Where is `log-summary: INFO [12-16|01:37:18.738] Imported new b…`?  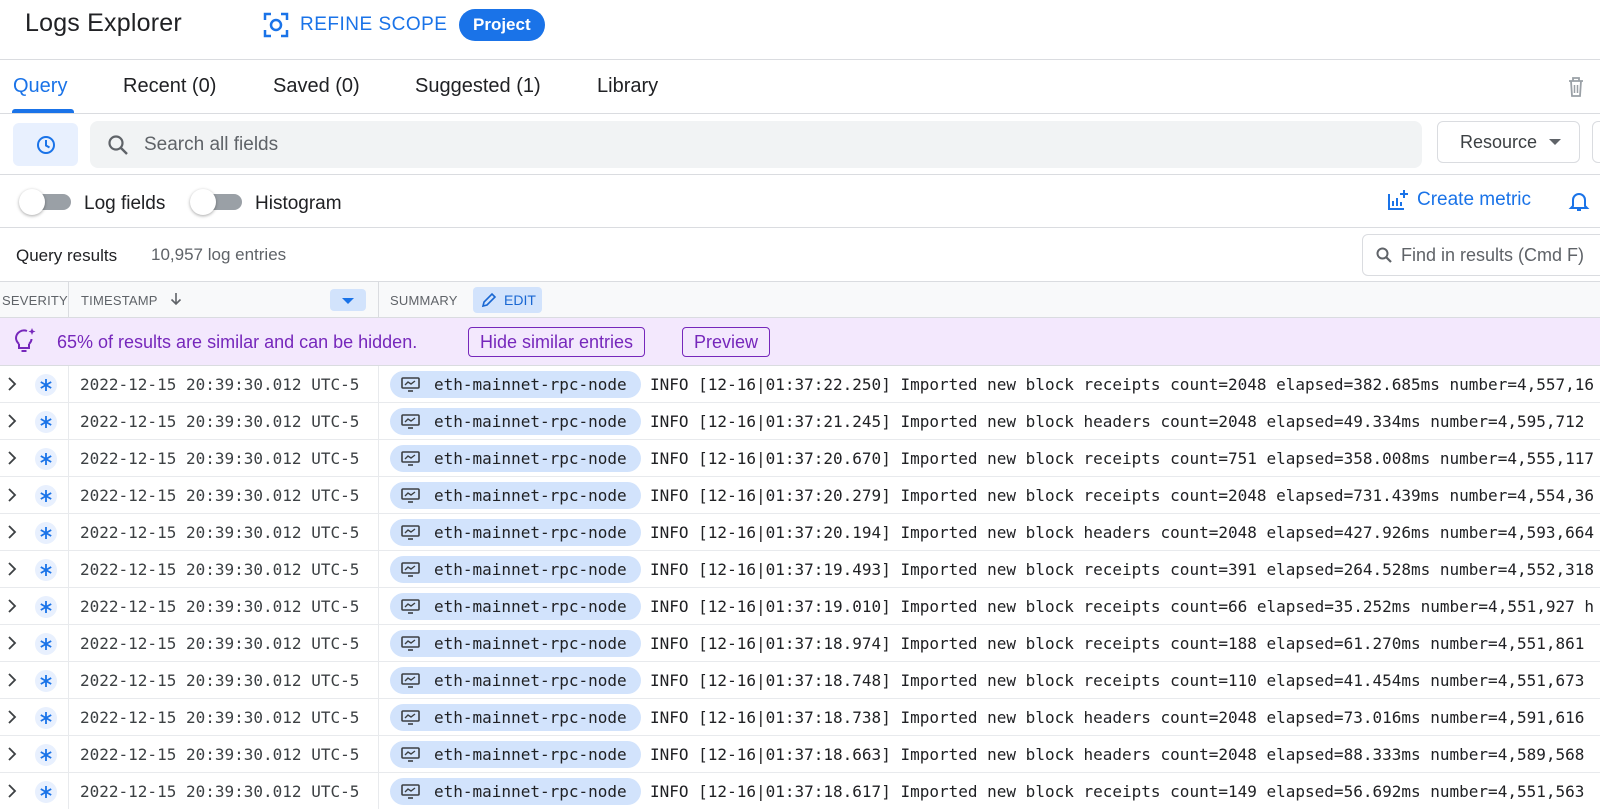 log-summary: INFO [12-16|01:37:18.738] Imported new b… is located at coordinates (1117, 717).